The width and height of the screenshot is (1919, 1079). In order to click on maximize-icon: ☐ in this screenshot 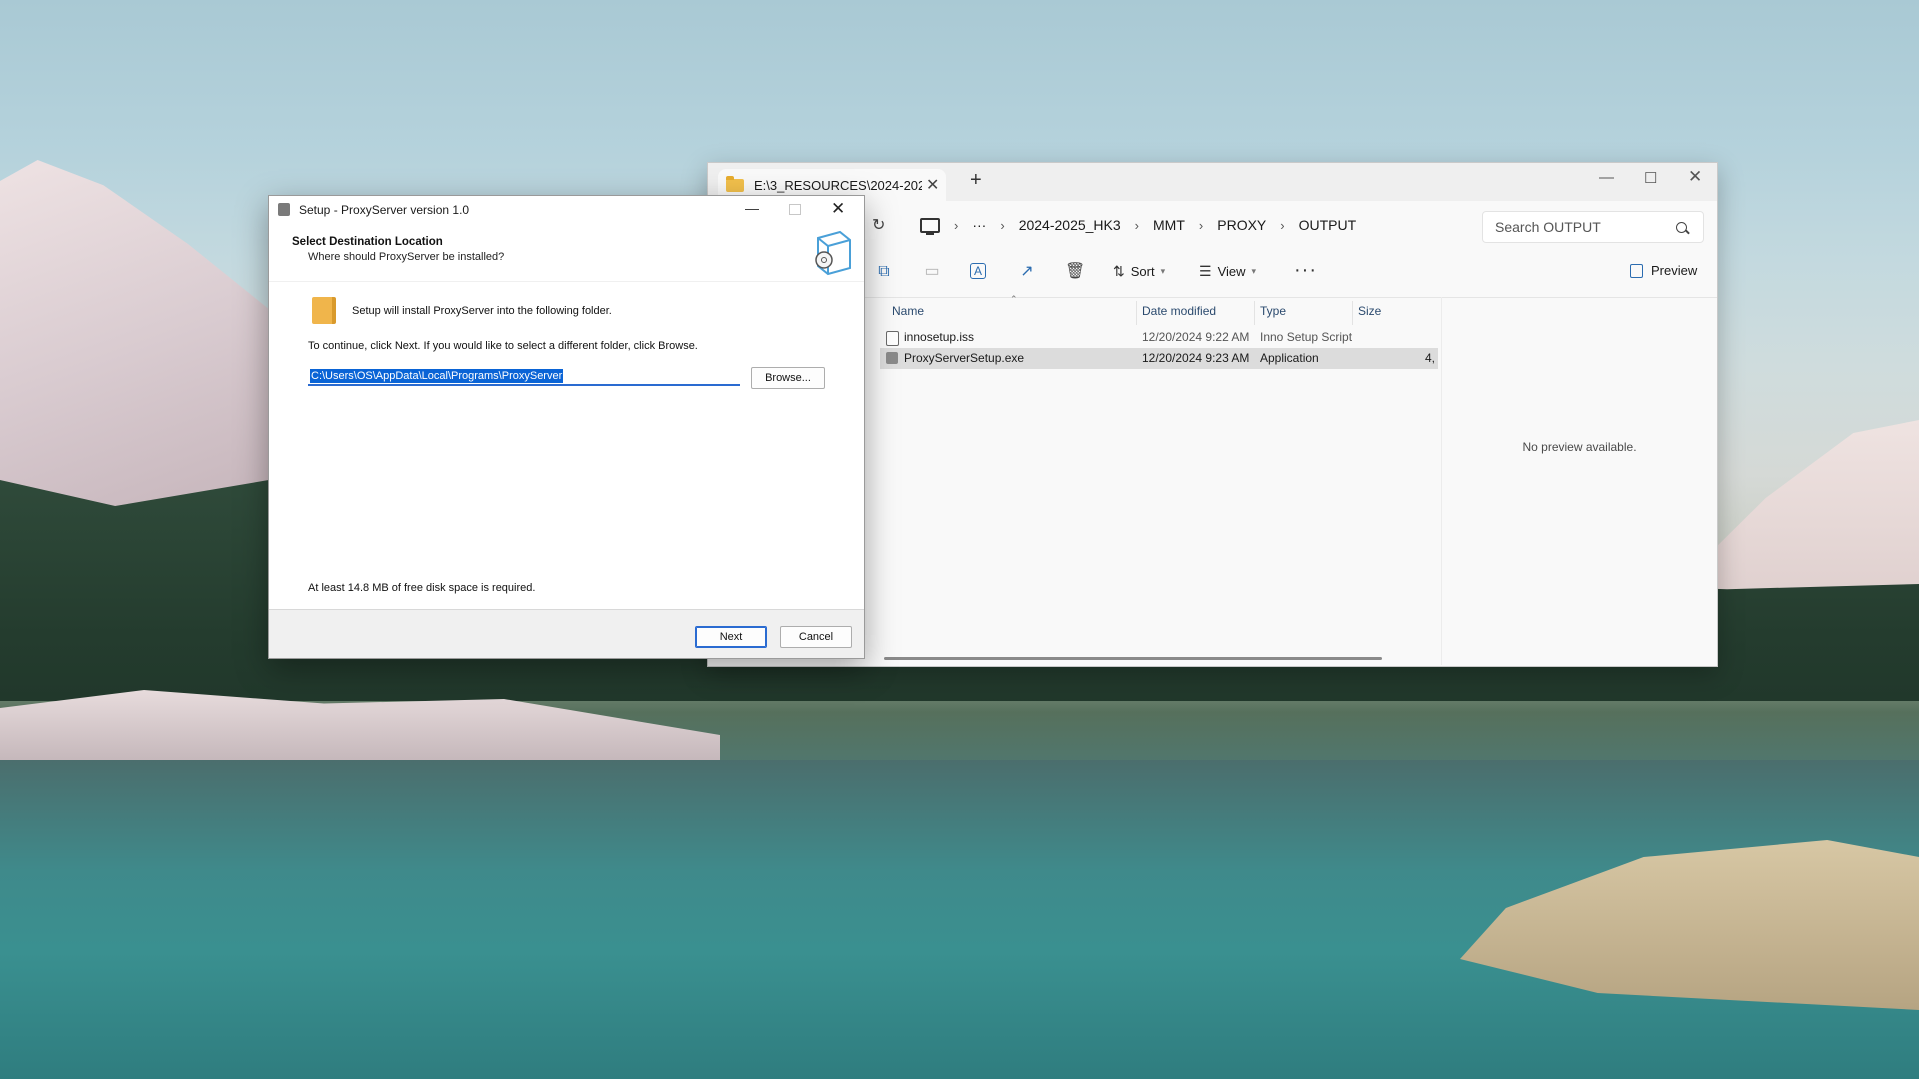, I will do `click(1650, 178)`.